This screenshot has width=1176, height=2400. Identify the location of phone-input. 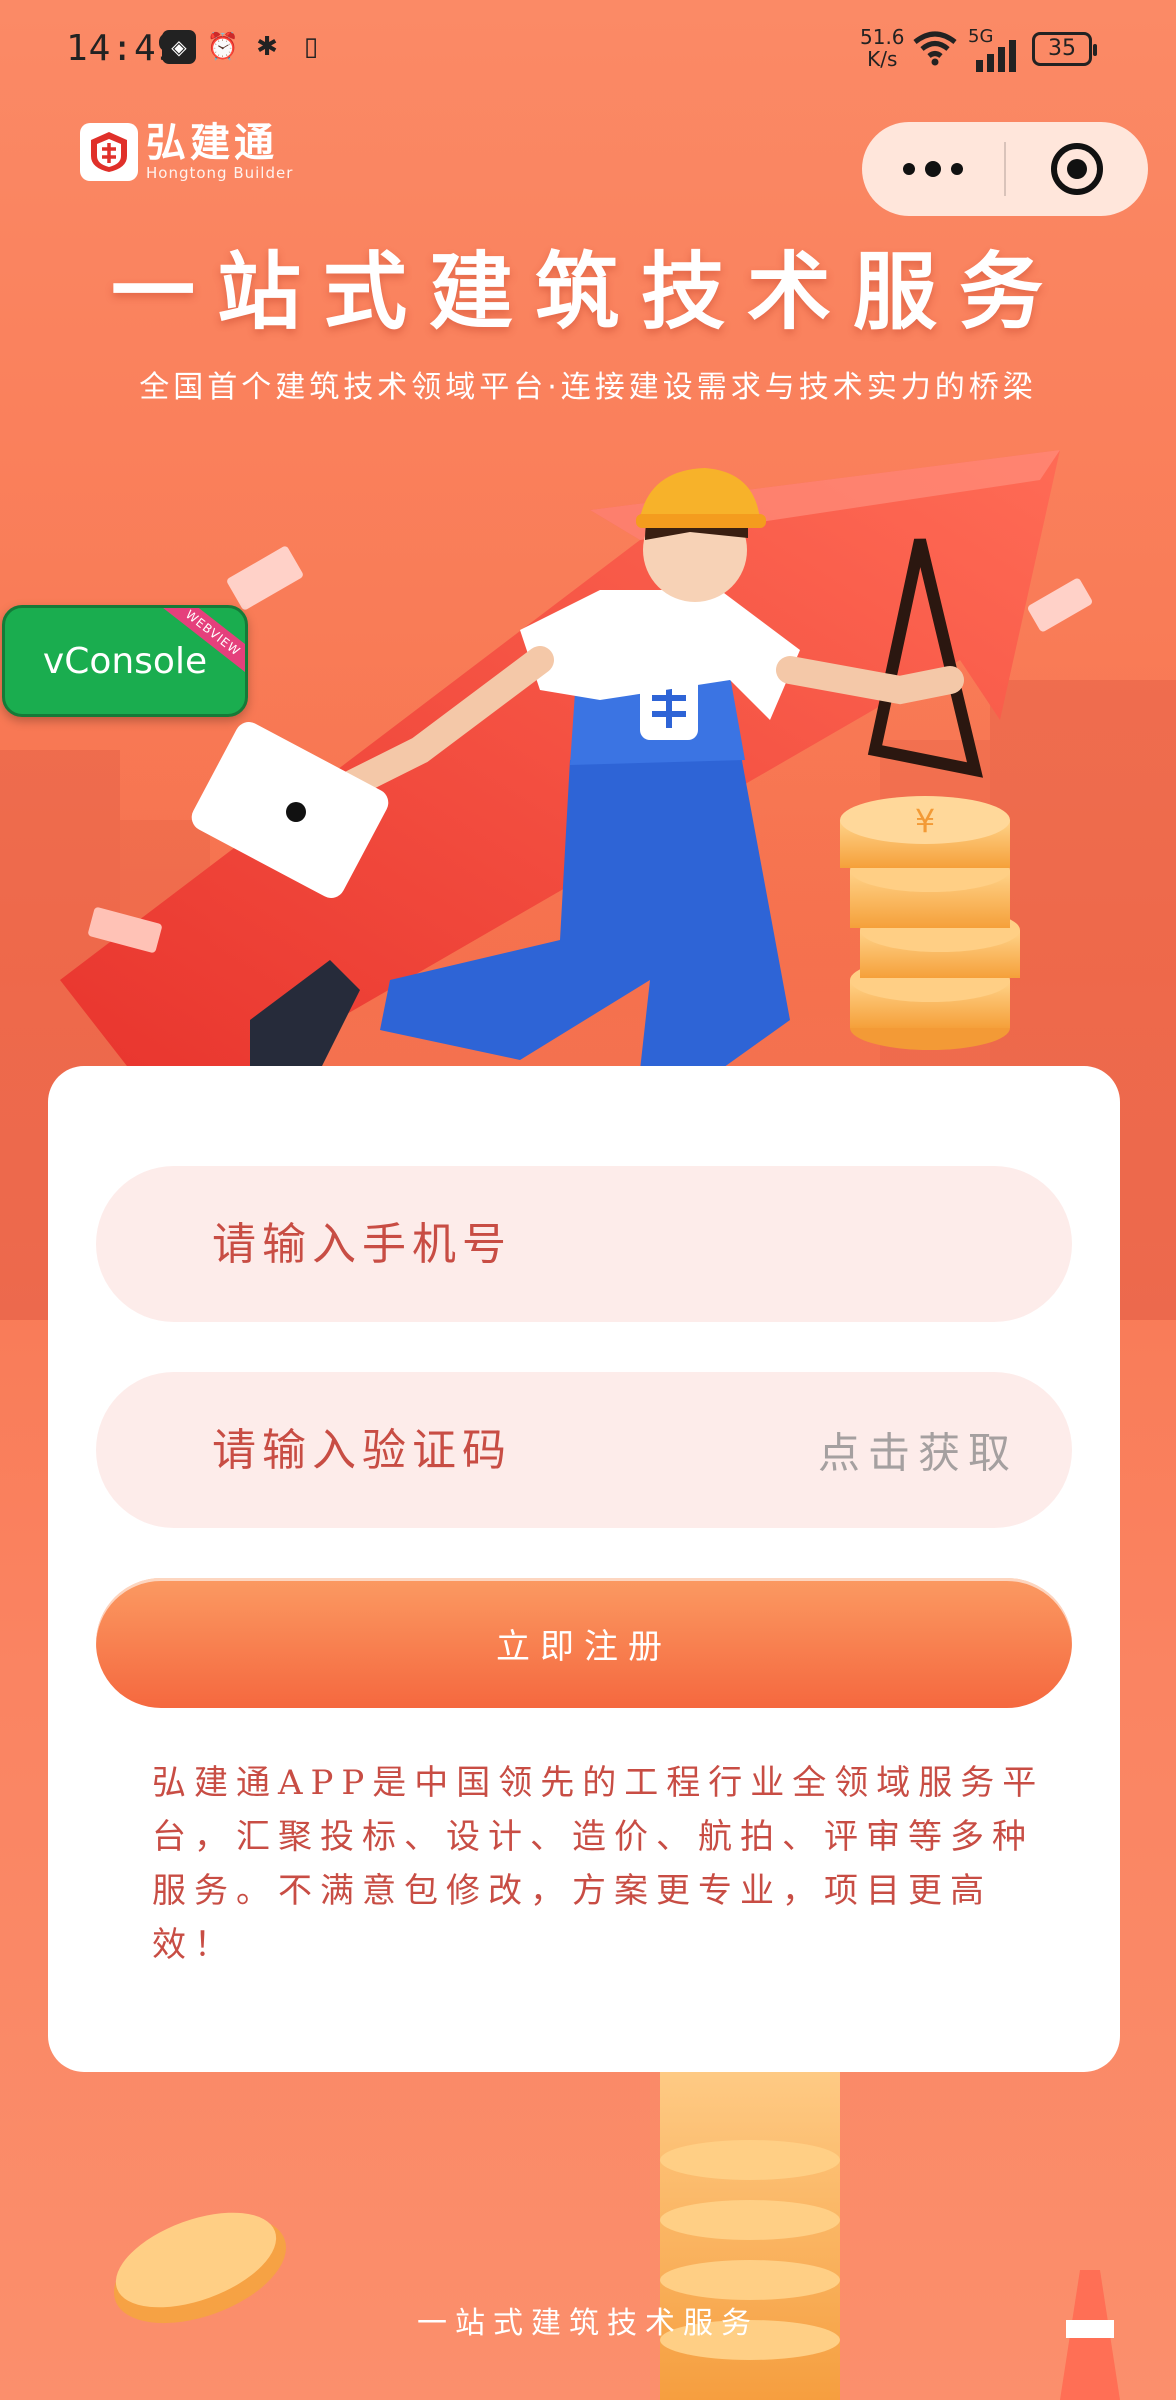
(584, 1244).